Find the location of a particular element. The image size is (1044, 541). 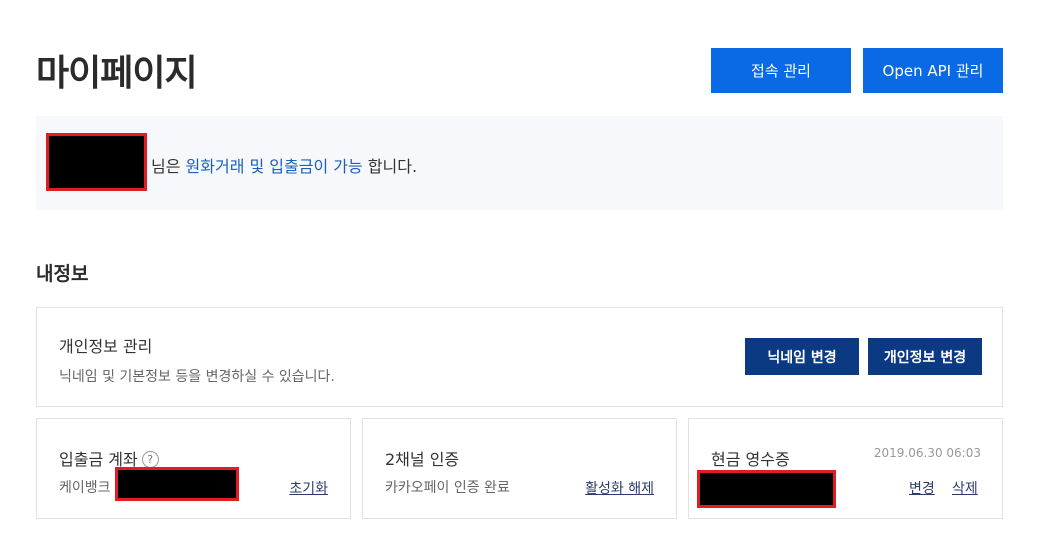

two-channel-auth-title: 2채널 인증 is located at coordinates (422, 459).